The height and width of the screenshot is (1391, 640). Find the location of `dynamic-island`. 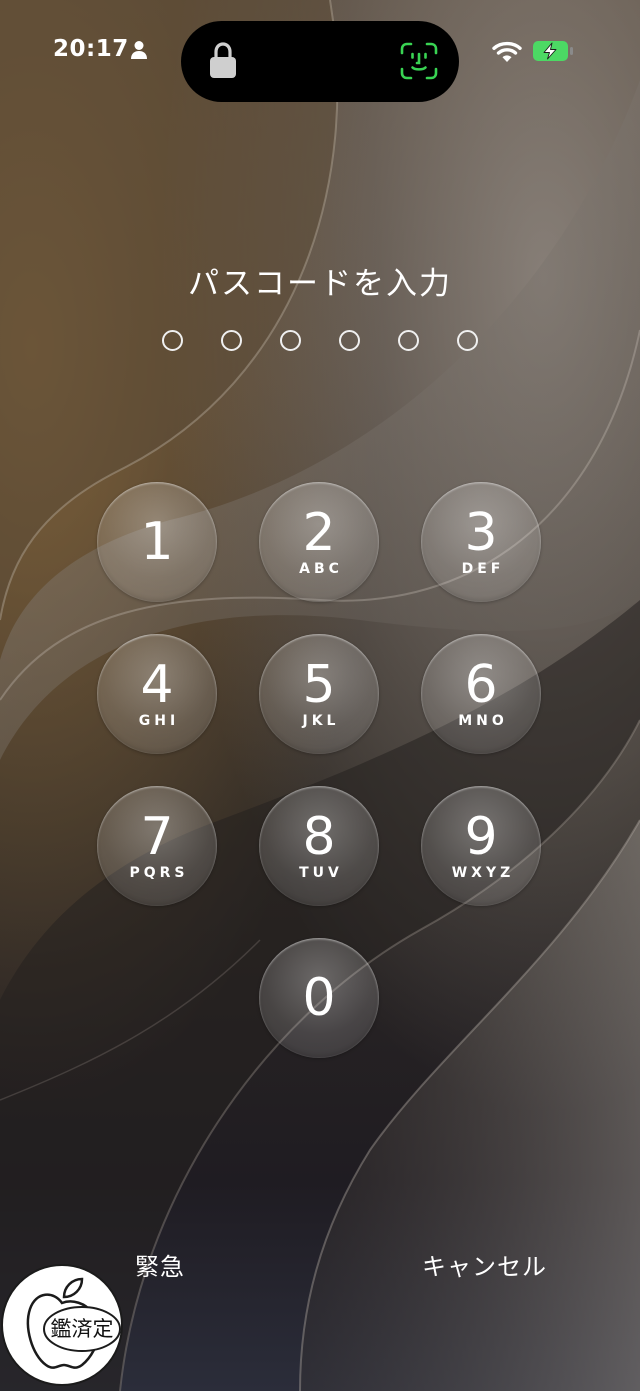

dynamic-island is located at coordinates (320, 61).